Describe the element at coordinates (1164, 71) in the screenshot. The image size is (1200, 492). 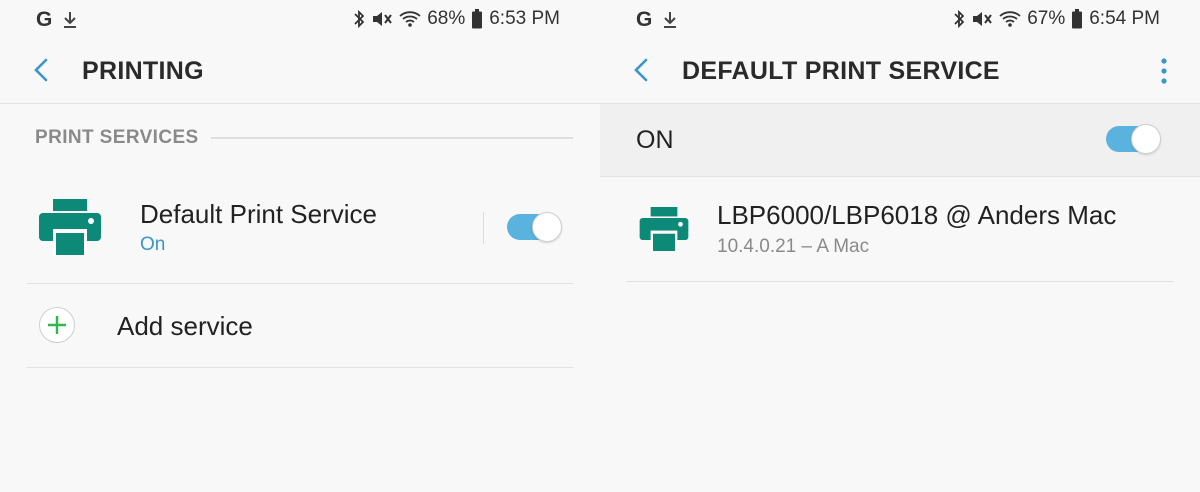
I see `more-vert-icon` at that location.